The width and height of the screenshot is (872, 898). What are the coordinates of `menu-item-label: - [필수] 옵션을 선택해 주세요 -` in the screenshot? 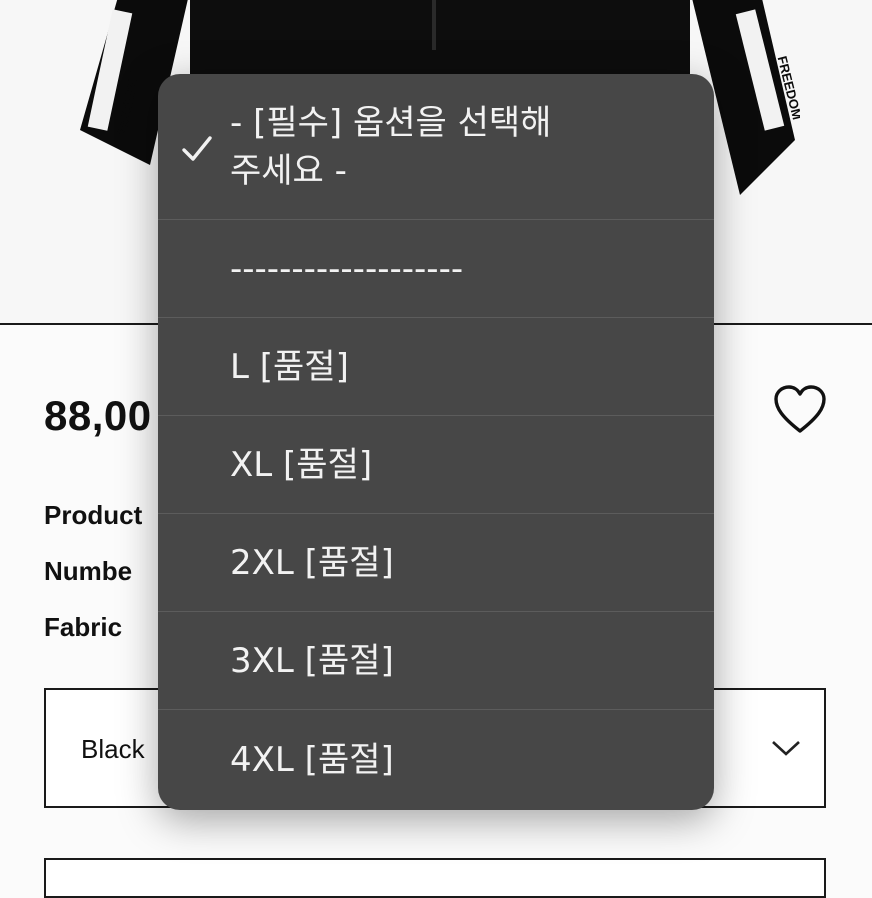 It's located at (391, 146).